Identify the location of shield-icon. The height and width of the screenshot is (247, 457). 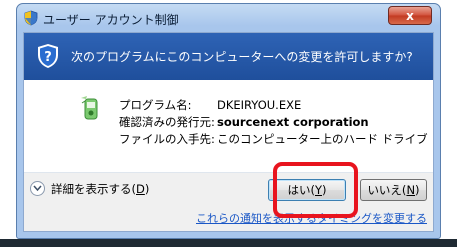
(31, 18).